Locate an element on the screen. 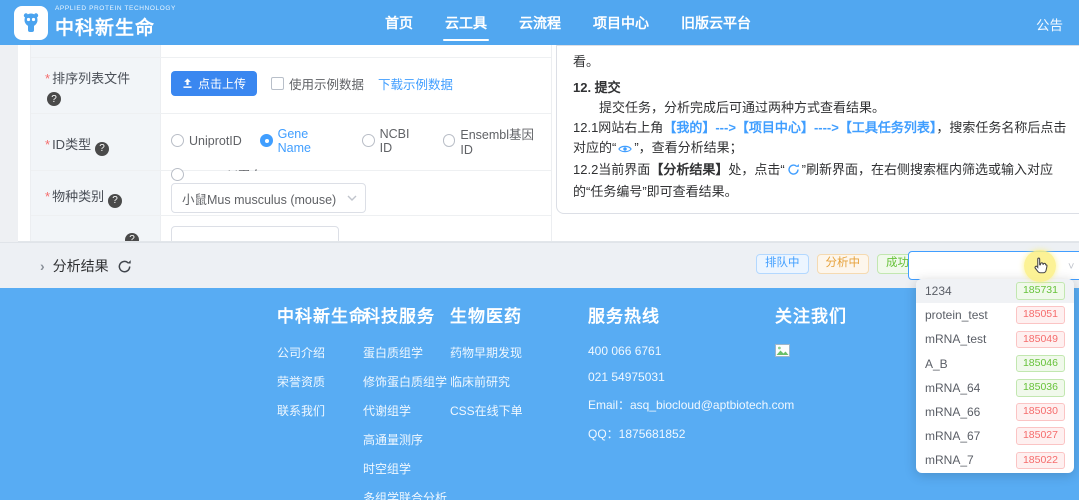 Image resolution: width=1079 pixels, height=500 pixels. refresh-results-icon is located at coordinates (124, 266).